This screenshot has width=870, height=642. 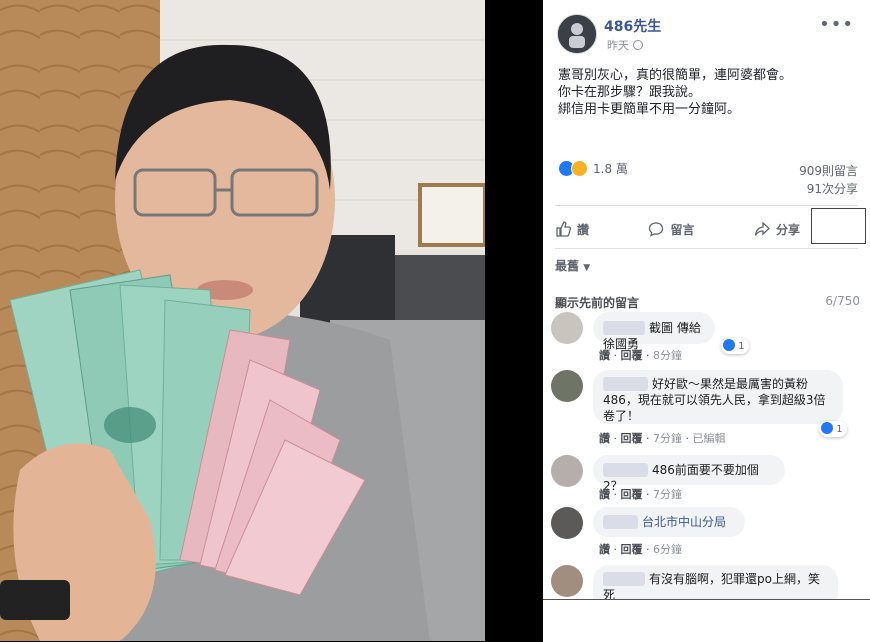 I want to click on comment-time: 6分鐘, so click(x=667, y=549).